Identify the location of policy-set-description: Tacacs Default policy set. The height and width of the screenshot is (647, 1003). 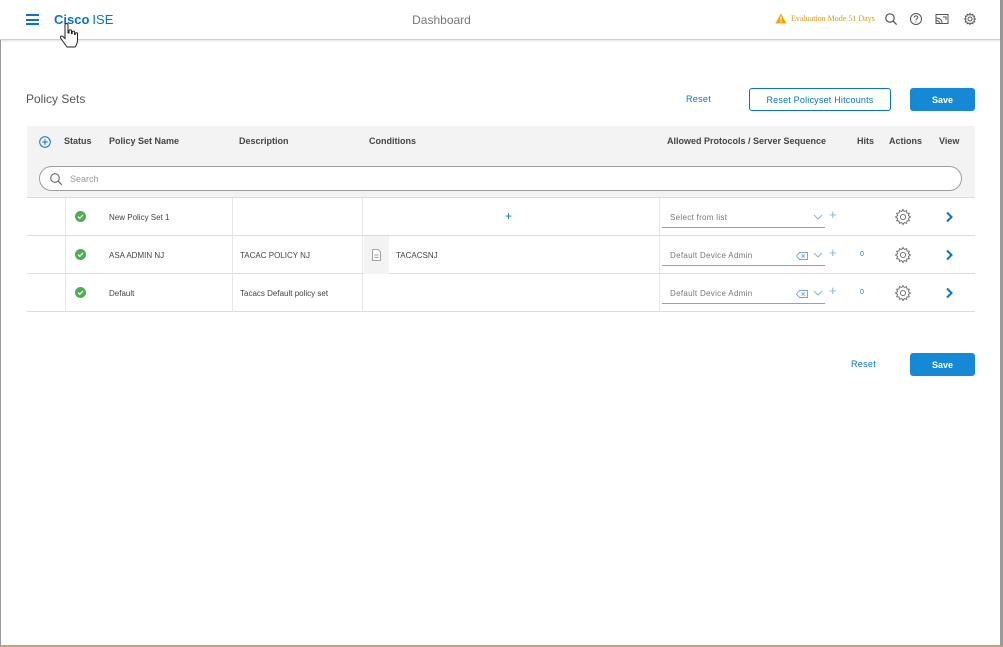
(284, 293).